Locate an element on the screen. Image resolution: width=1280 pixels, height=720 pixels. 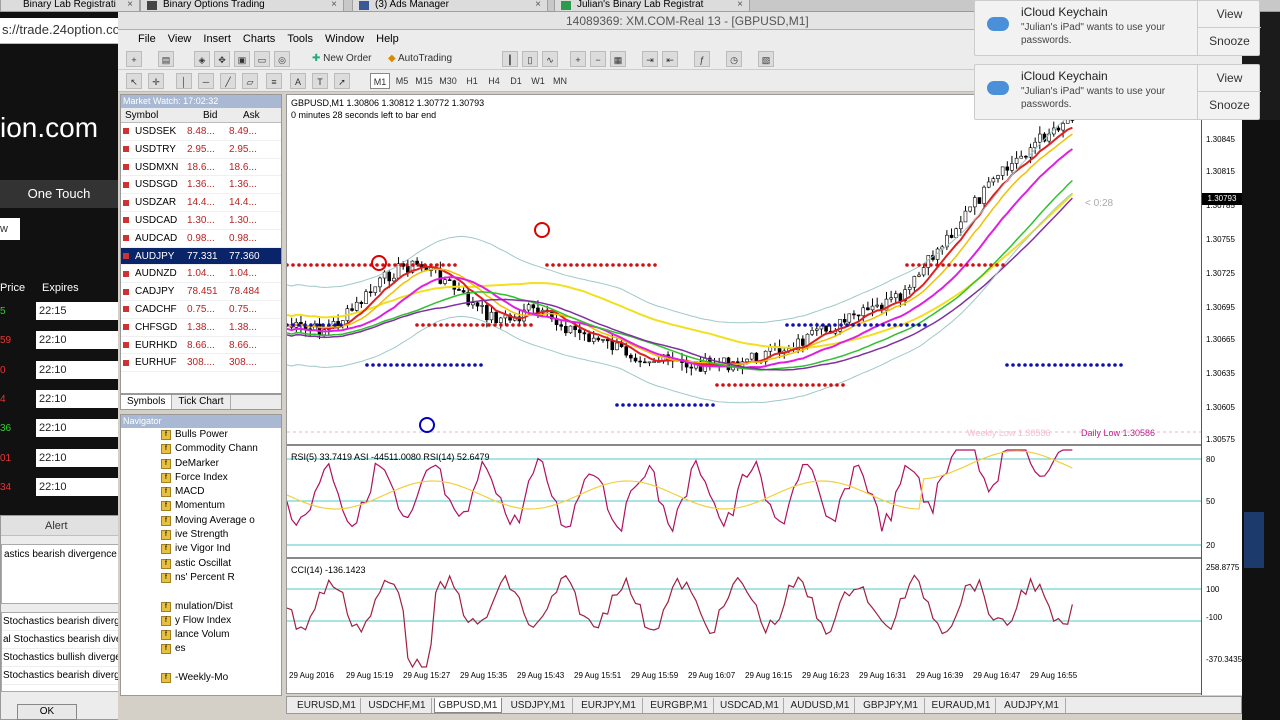
chart-tab: USDJPY,M1 is located at coordinates (539, 705).